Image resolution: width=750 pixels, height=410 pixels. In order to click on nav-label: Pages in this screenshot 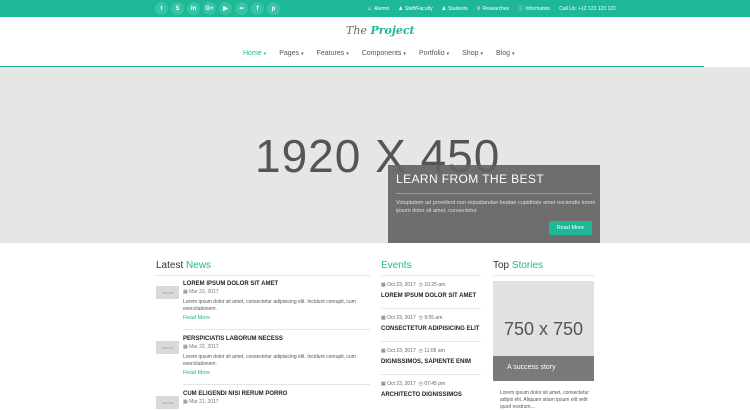, I will do `click(289, 53)`.